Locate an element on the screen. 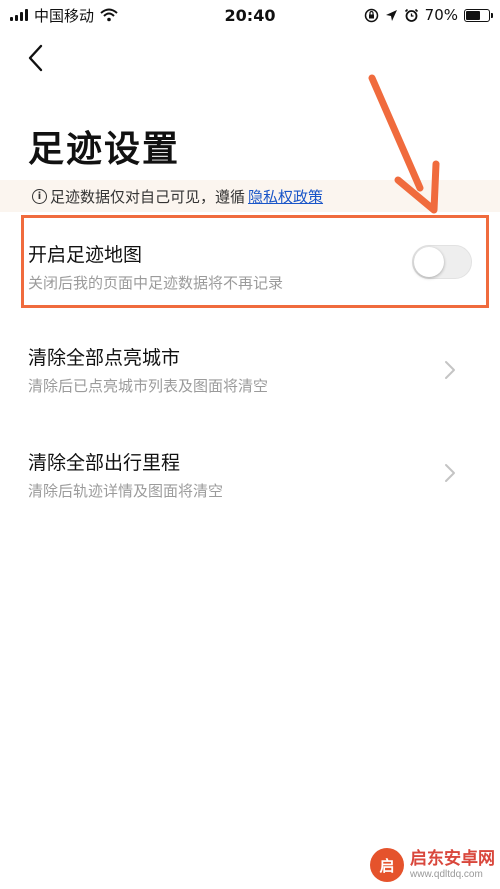 The width and height of the screenshot is (500, 889). rotation-lock-icon is located at coordinates (371, 15).